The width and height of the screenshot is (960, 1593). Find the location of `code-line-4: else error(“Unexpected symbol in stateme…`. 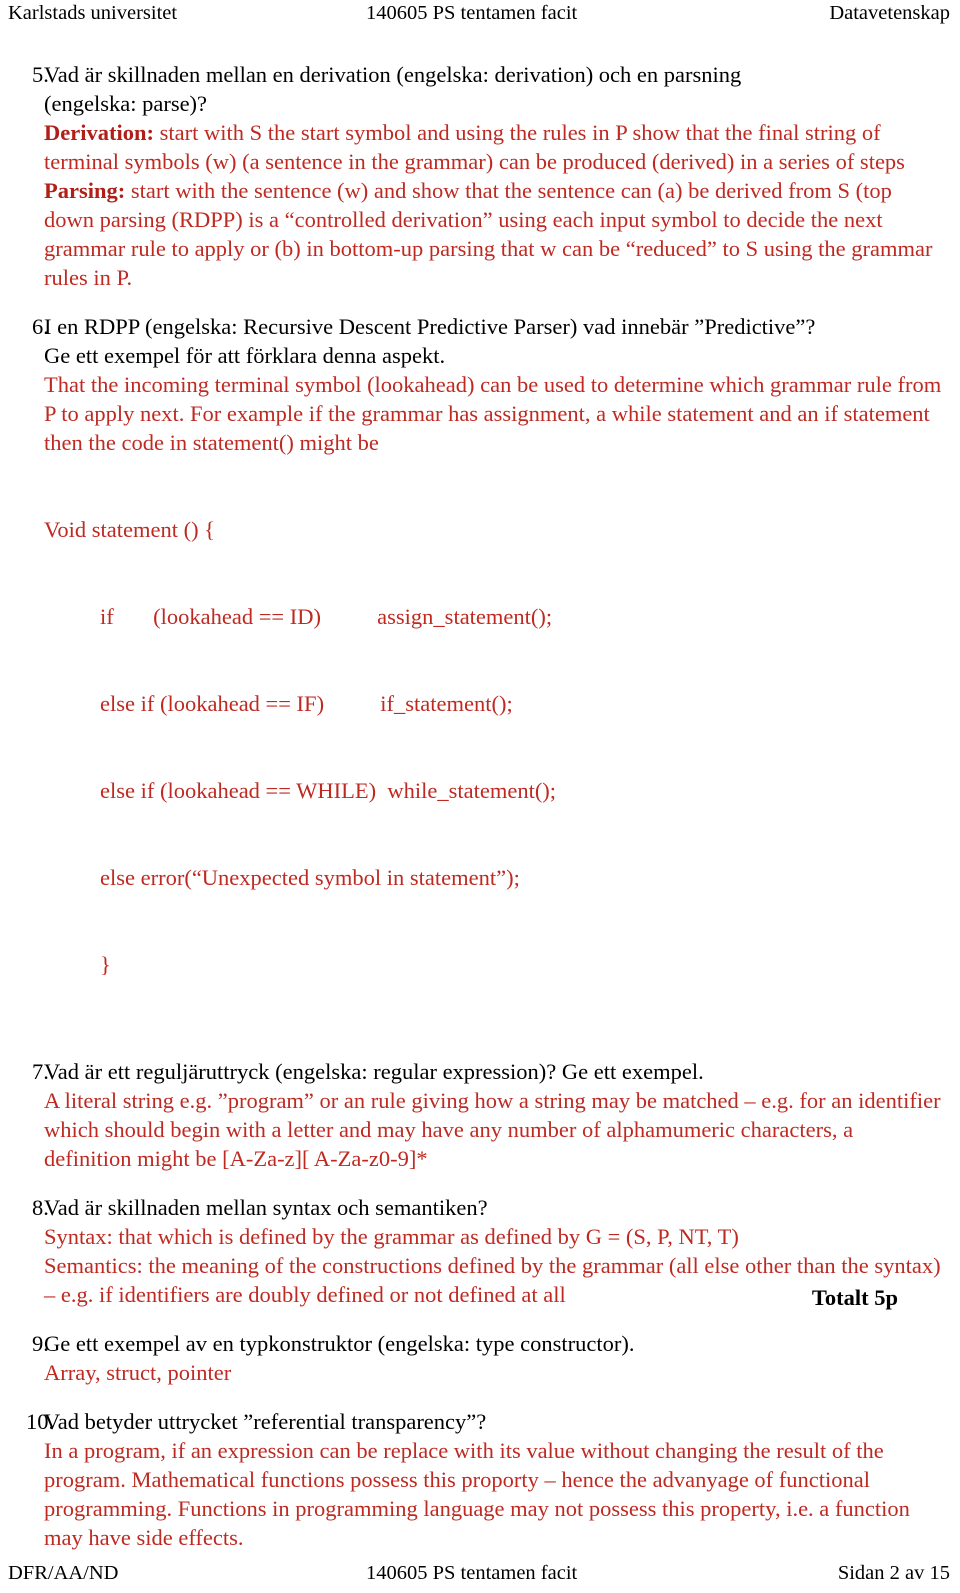

code-line-4: else error(“Unexpected symbol in stateme… is located at coordinates (310, 877).